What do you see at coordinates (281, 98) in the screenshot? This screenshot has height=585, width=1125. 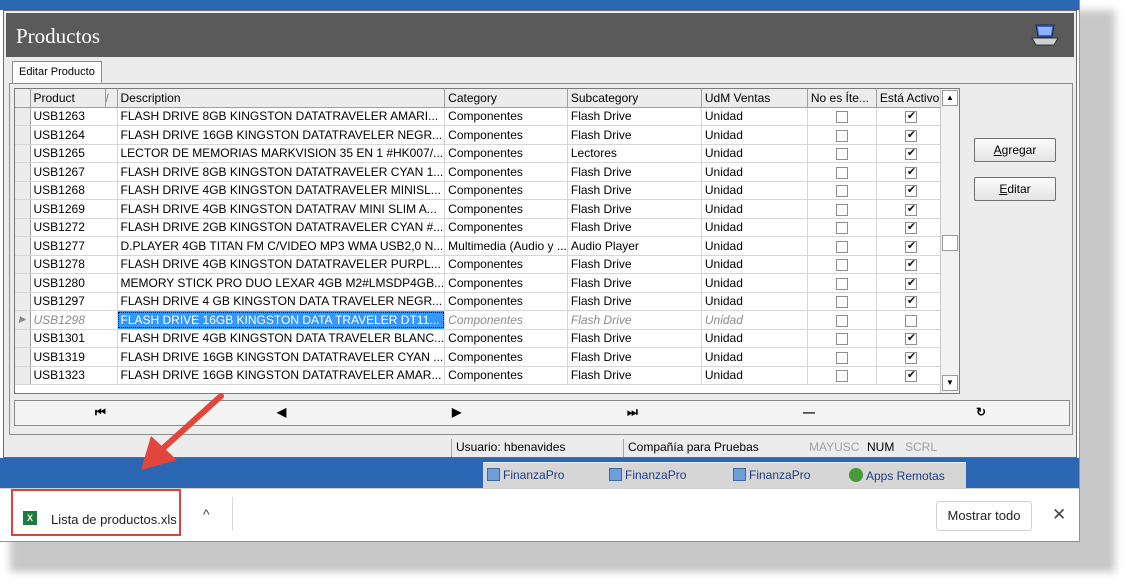 I see `col-header-description: Description` at bounding box center [281, 98].